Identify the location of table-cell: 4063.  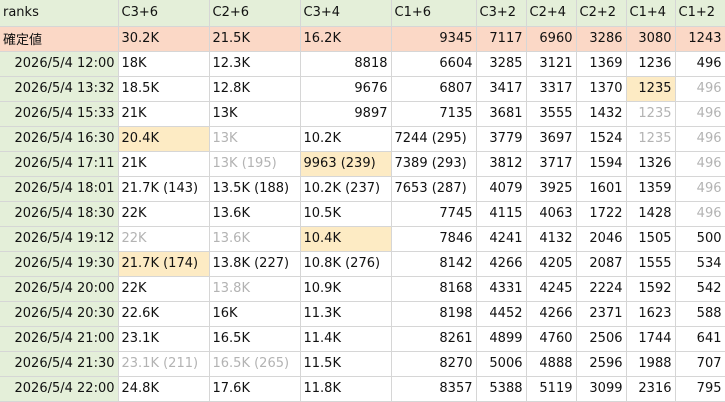
(551, 214).